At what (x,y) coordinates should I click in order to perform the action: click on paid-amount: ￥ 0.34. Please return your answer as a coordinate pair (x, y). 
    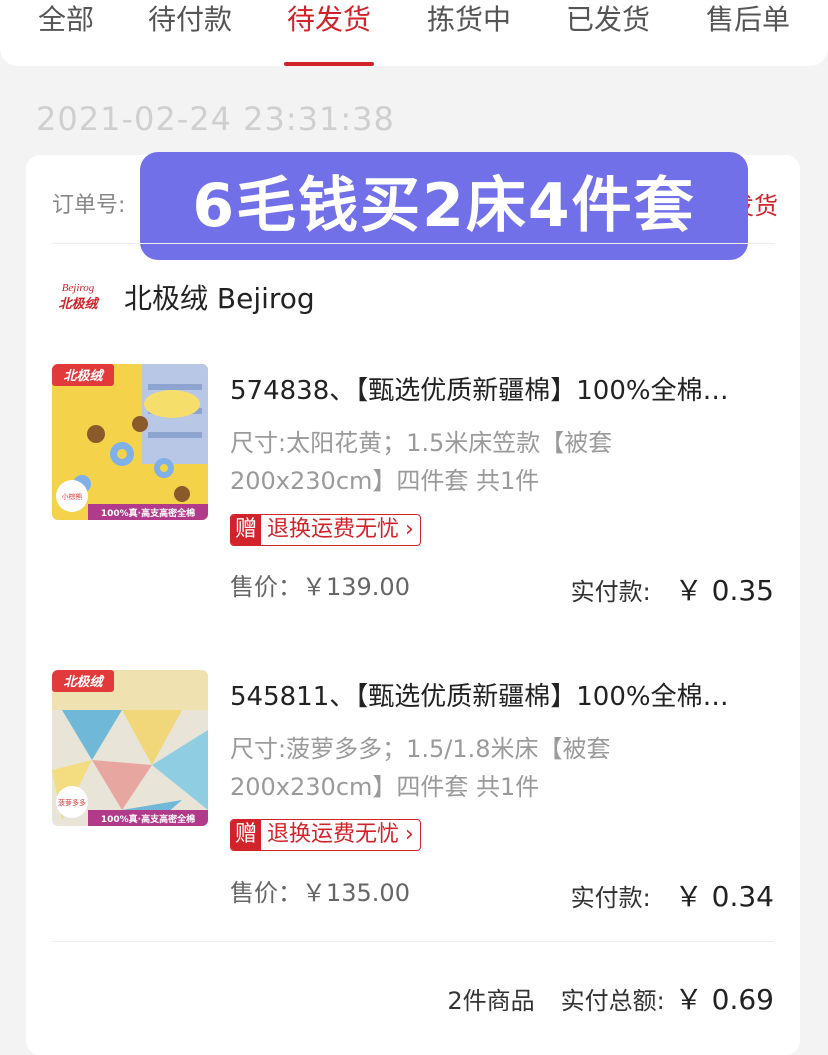
    Looking at the image, I should click on (724, 896).